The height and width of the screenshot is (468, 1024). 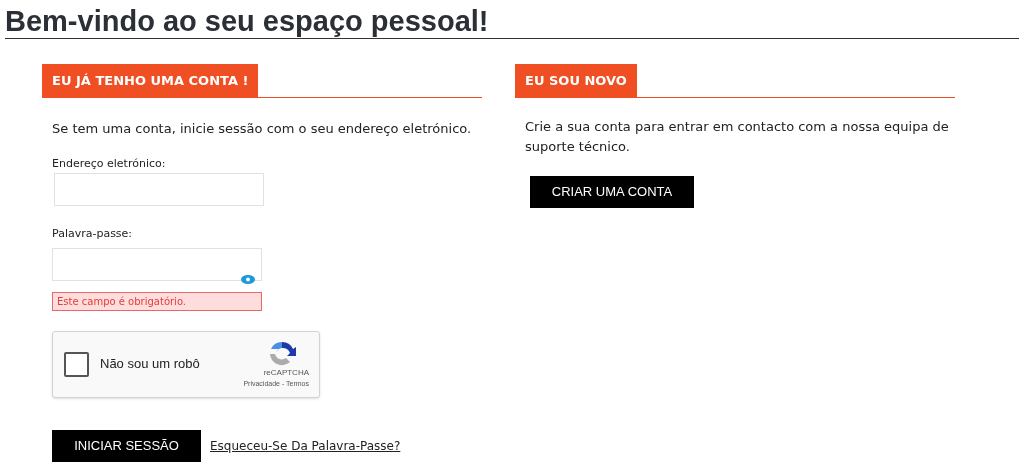 What do you see at coordinates (126, 445) in the screenshot?
I see `login-button: INICIAR SESSÃO` at bounding box center [126, 445].